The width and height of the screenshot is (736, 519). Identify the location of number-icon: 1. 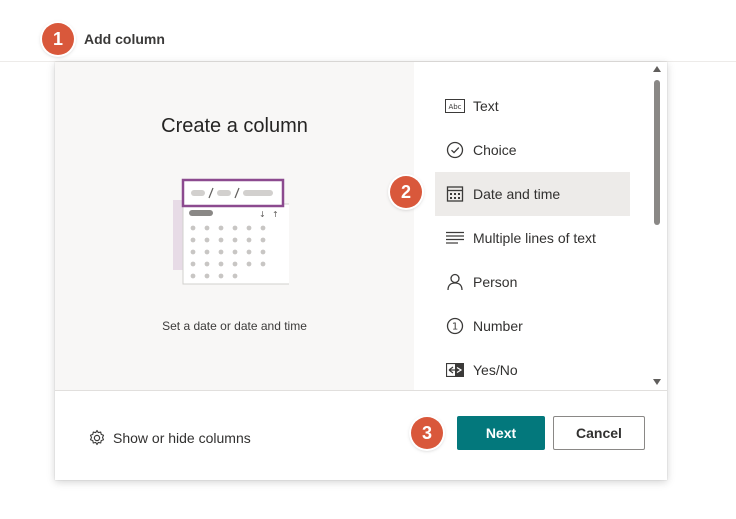
(455, 326).